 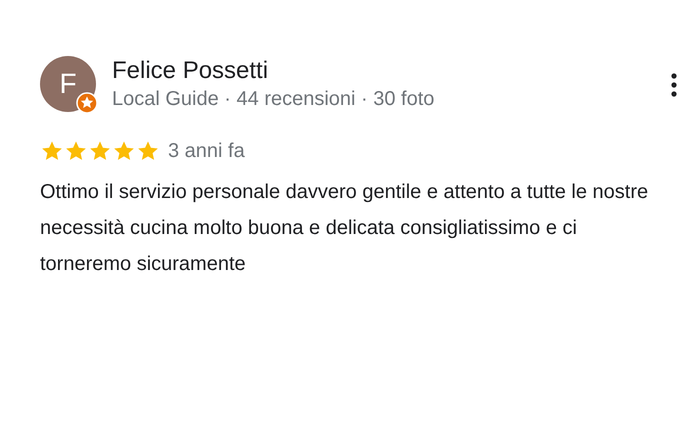 What do you see at coordinates (206, 151) in the screenshot?
I see `review-time: 3 anni fa` at bounding box center [206, 151].